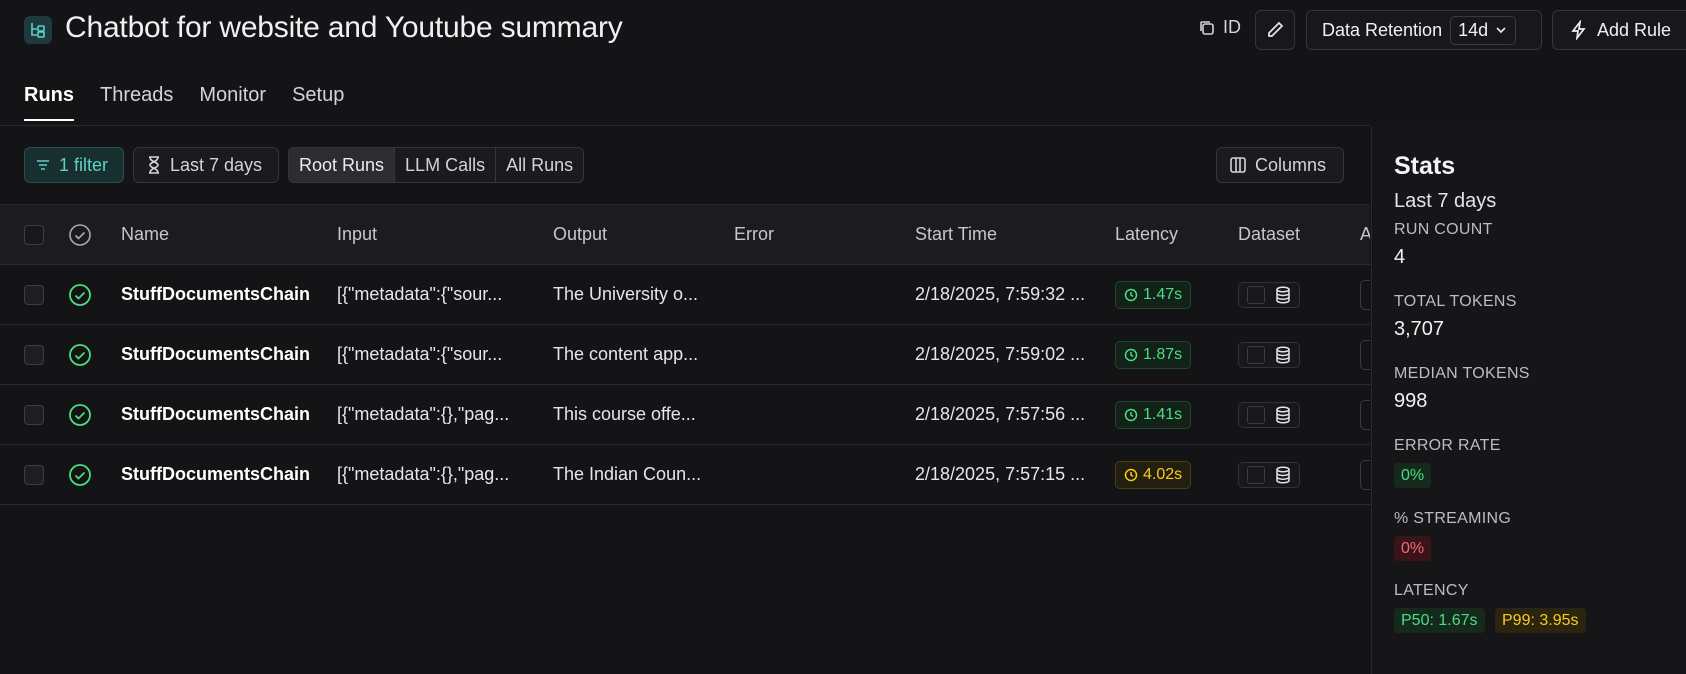 The height and width of the screenshot is (674, 1686). I want to click on column-header-error: Error, so click(809, 234).